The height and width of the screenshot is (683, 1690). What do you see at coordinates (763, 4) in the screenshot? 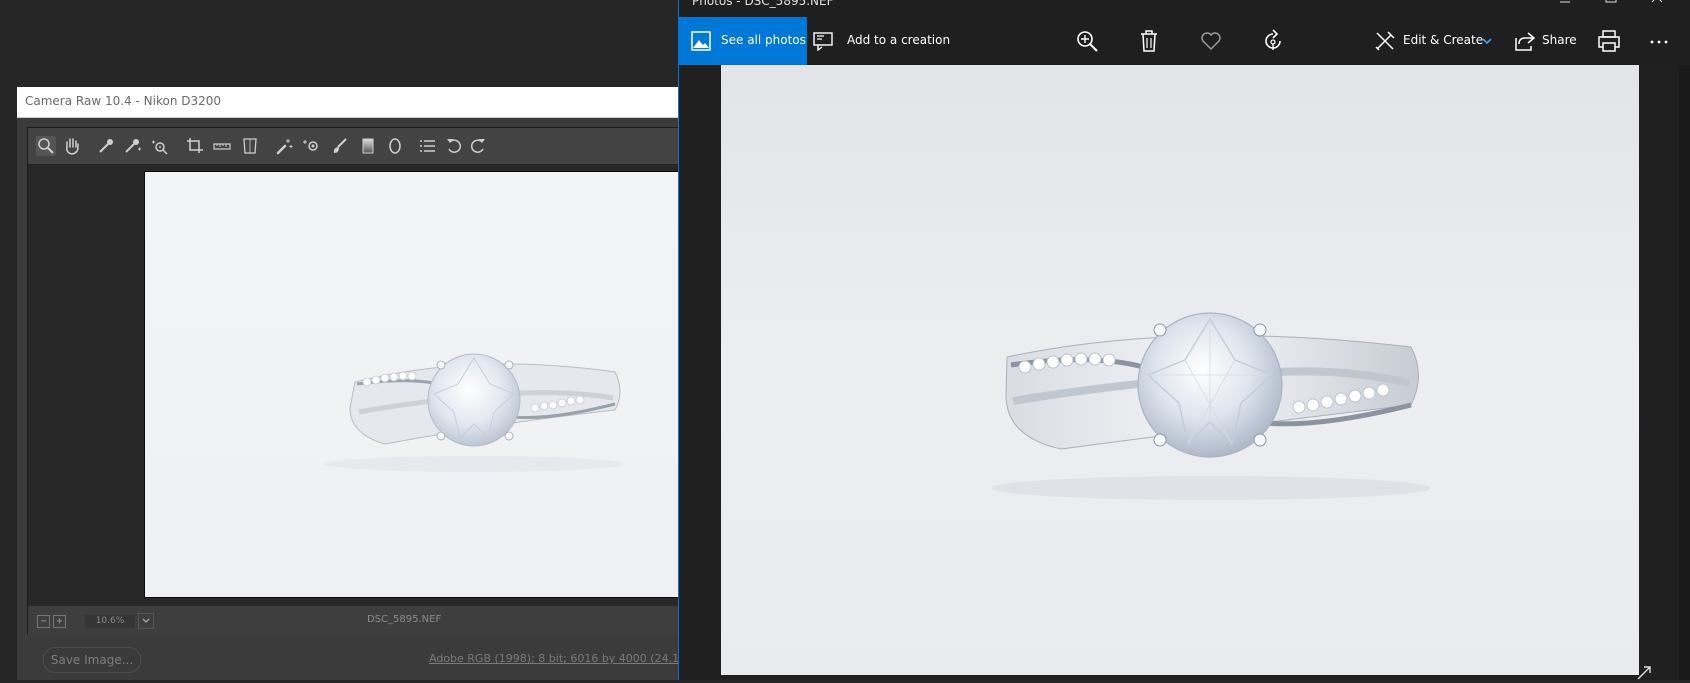
I see `window-title: Photos - DSC_5895.NEF` at bounding box center [763, 4].